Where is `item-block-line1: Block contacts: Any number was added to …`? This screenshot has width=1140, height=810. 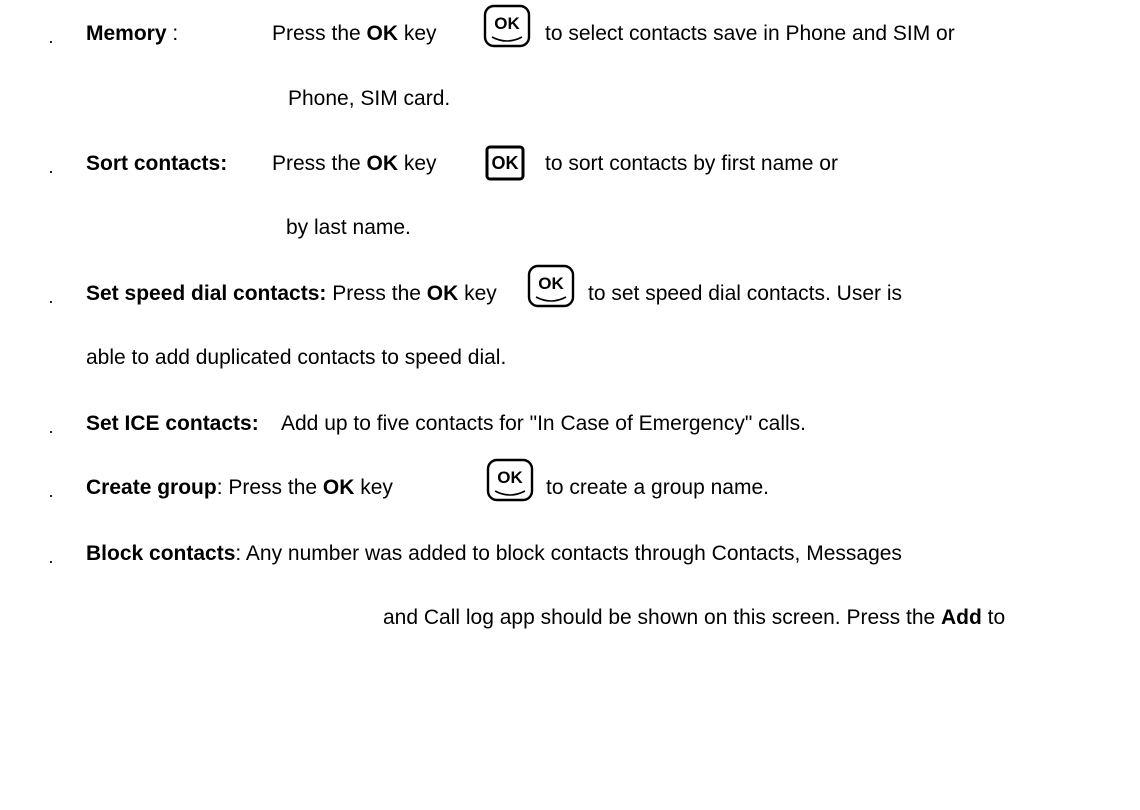
item-block-line1: Block contacts: Any number was added to … is located at coordinates (494, 553).